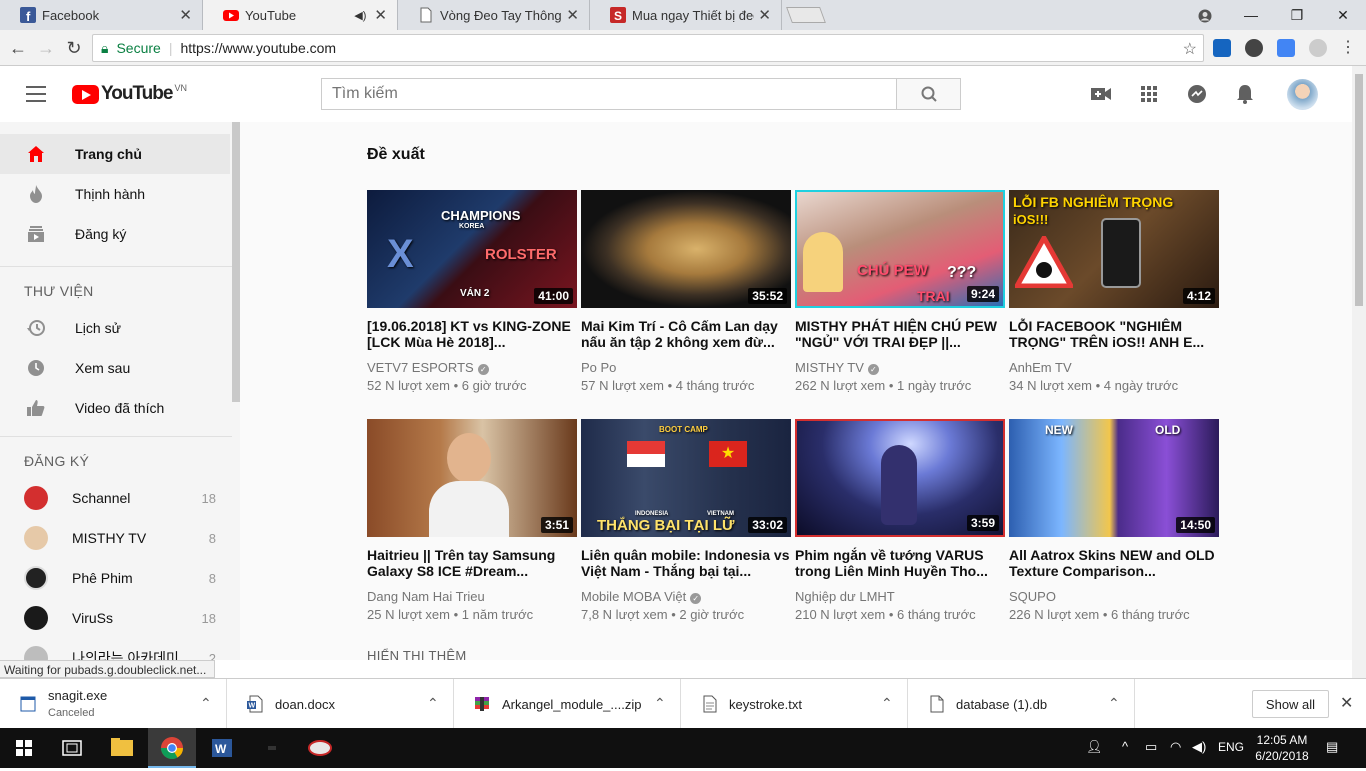 This screenshot has height=771, width=1366. Describe the element at coordinates (1245, 94) in the screenshot. I see `notifications-bell-icon` at that location.